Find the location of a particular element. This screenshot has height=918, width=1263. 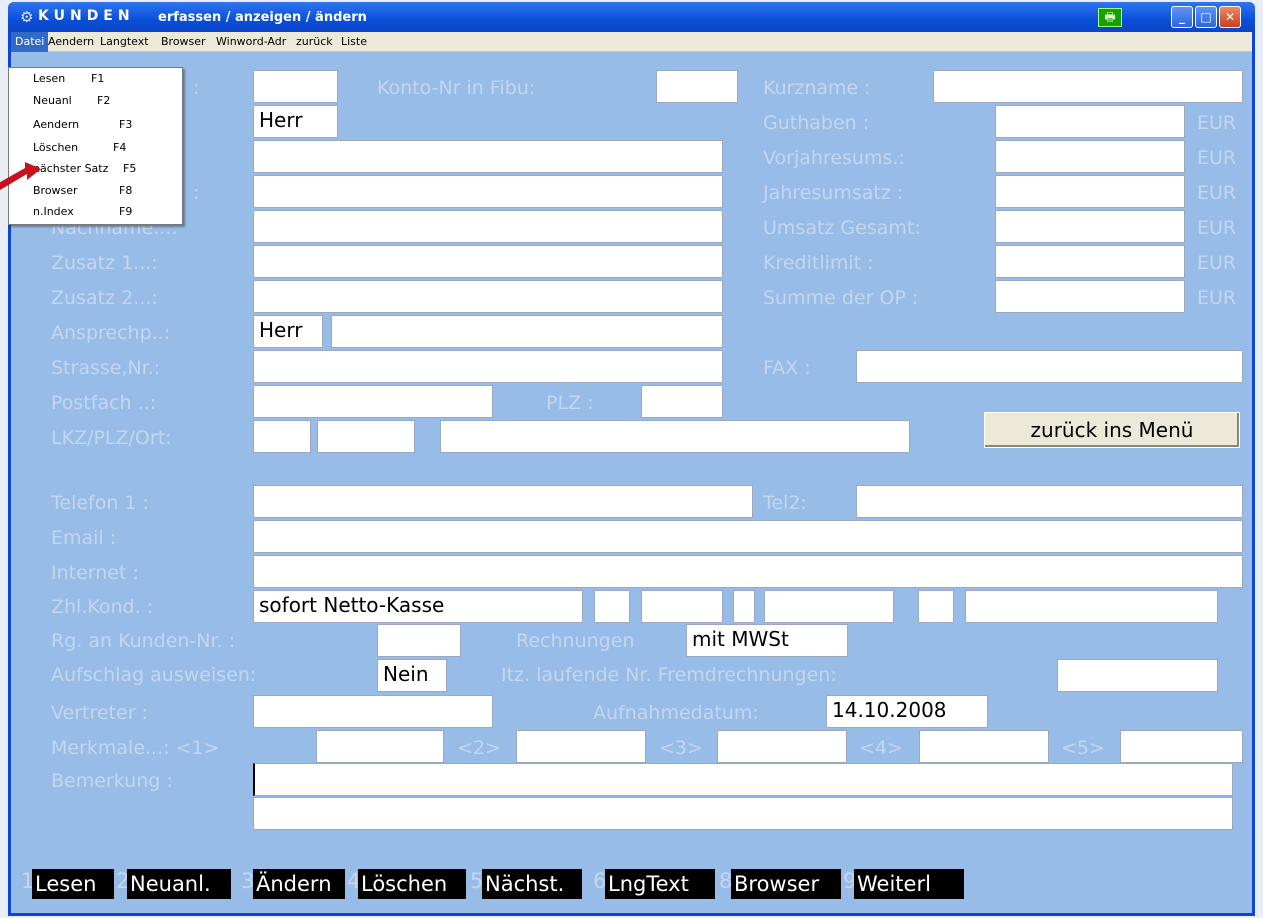

fkey-loeschen: Löschen is located at coordinates (412, 884).